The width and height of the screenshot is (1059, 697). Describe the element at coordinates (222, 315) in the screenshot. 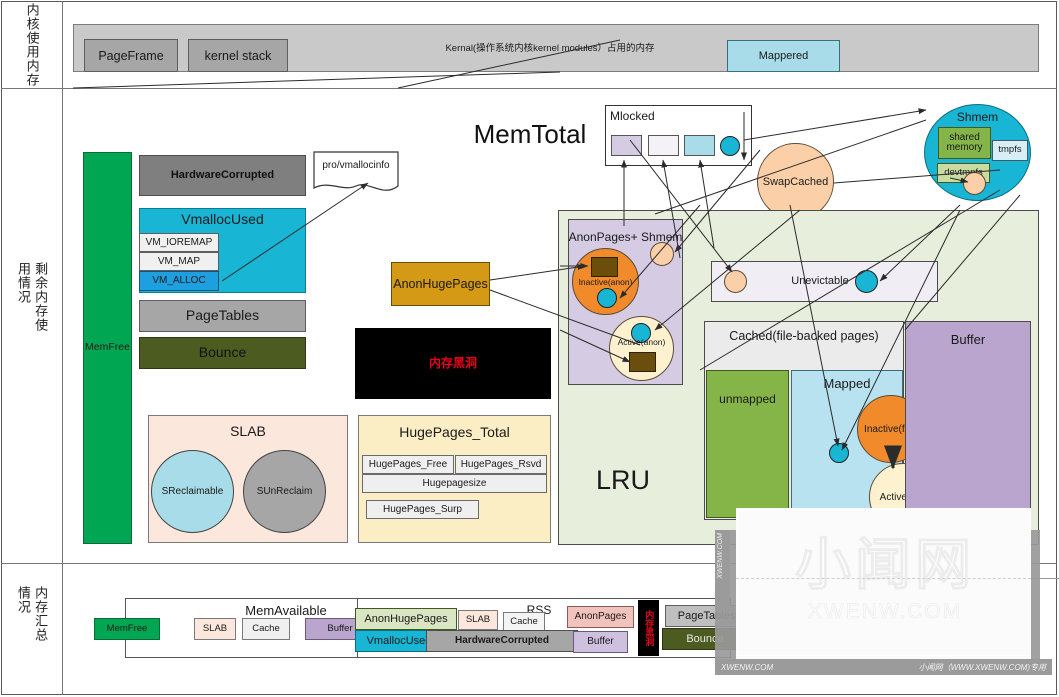

I see `pagetables-label: PageTables` at that location.